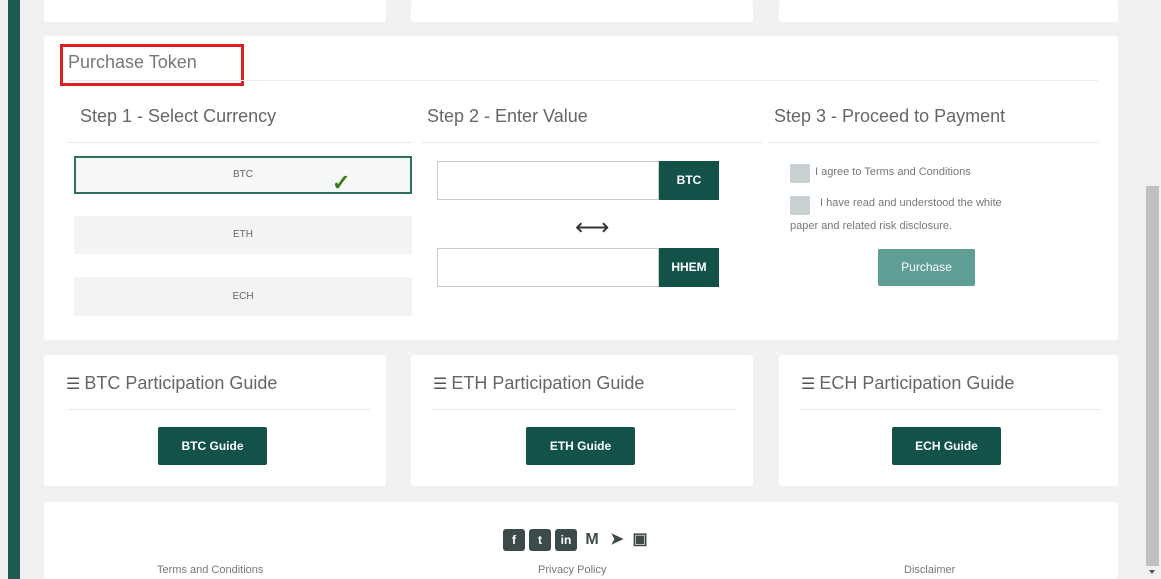 The height and width of the screenshot is (579, 1161). Describe the element at coordinates (1152, 572) in the screenshot. I see `scroll-down-arrow-icon` at that location.